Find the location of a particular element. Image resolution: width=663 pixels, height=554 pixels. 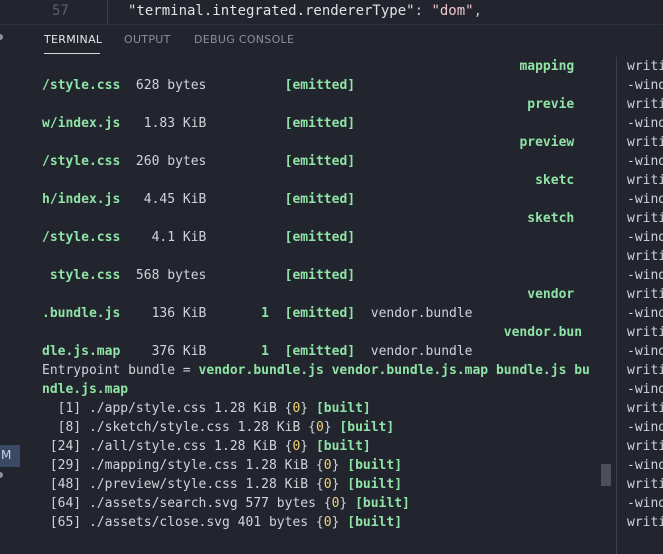

terminal-text: [24] ./all/style.css 1.28 KiB { is located at coordinates (167, 446).